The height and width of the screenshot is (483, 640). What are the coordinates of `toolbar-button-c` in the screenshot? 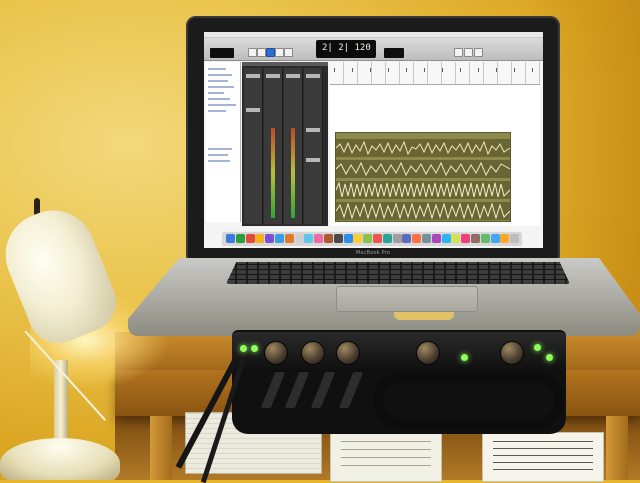 It's located at (478, 52).